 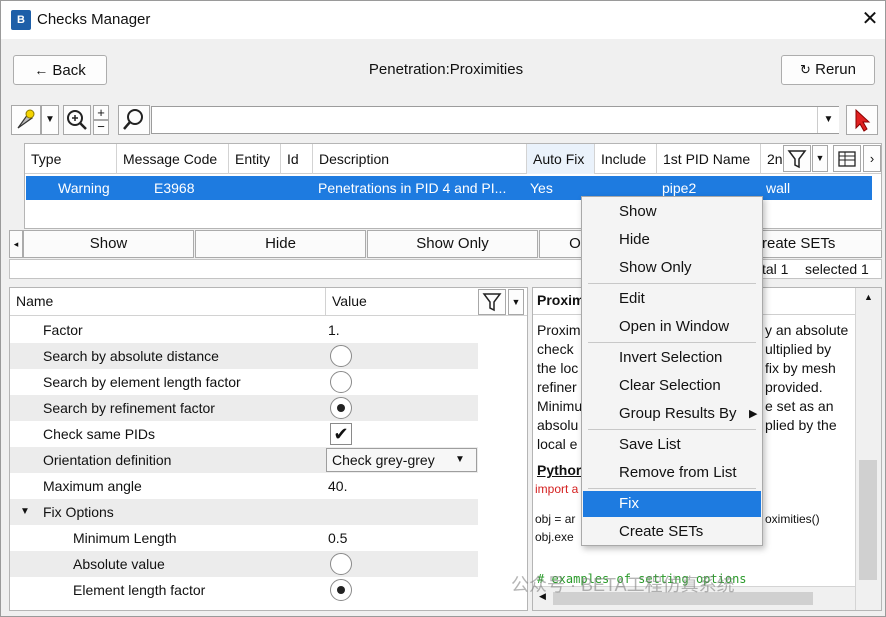 What do you see at coordinates (341, 564) in the screenshot?
I see `absolute-value-radio` at bounding box center [341, 564].